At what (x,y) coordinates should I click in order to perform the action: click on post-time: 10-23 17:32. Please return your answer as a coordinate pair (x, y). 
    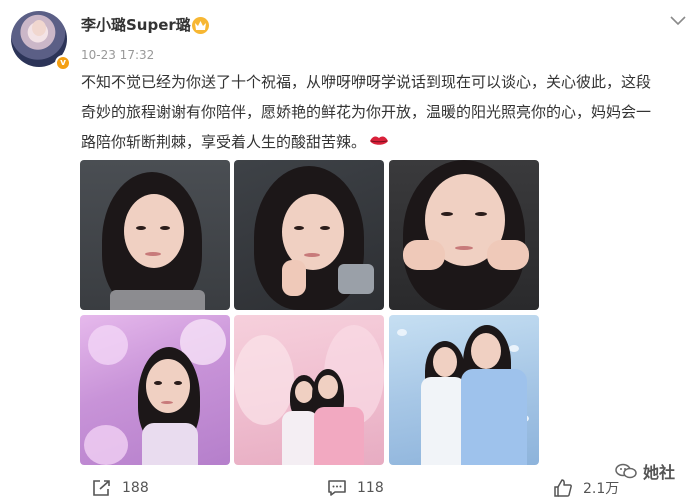
    Looking at the image, I should click on (117, 55).